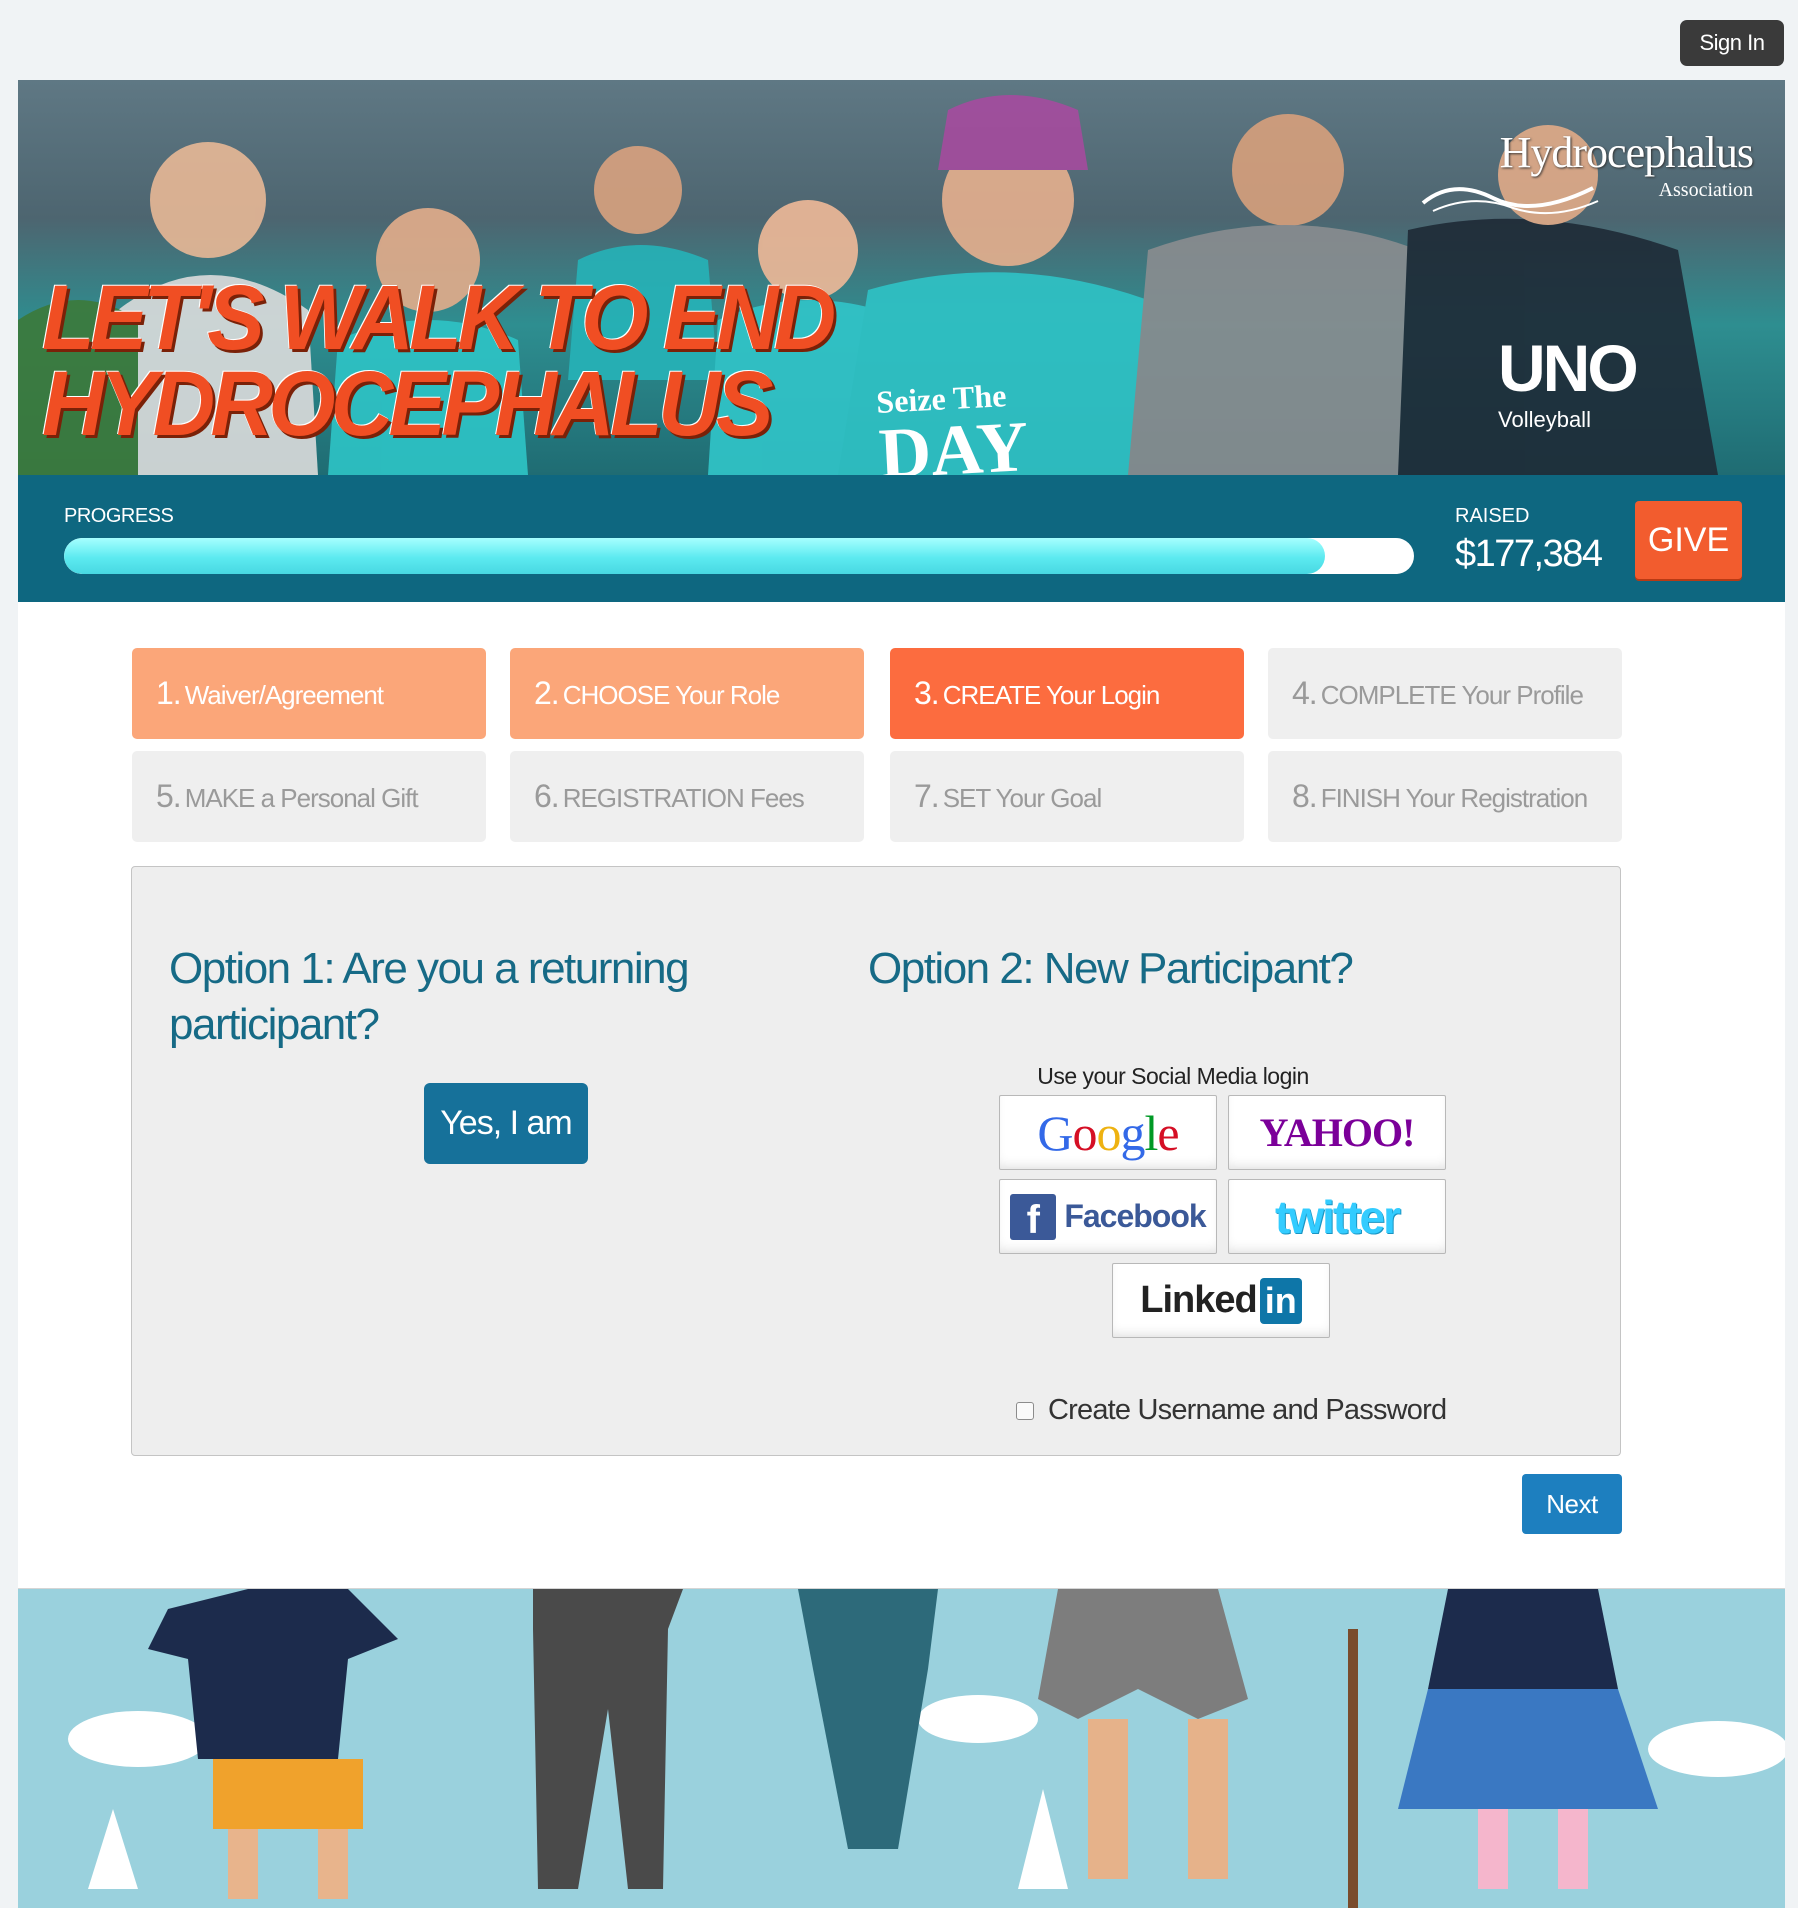  I want to click on twitter-logo: twitter, so click(1338, 1216).